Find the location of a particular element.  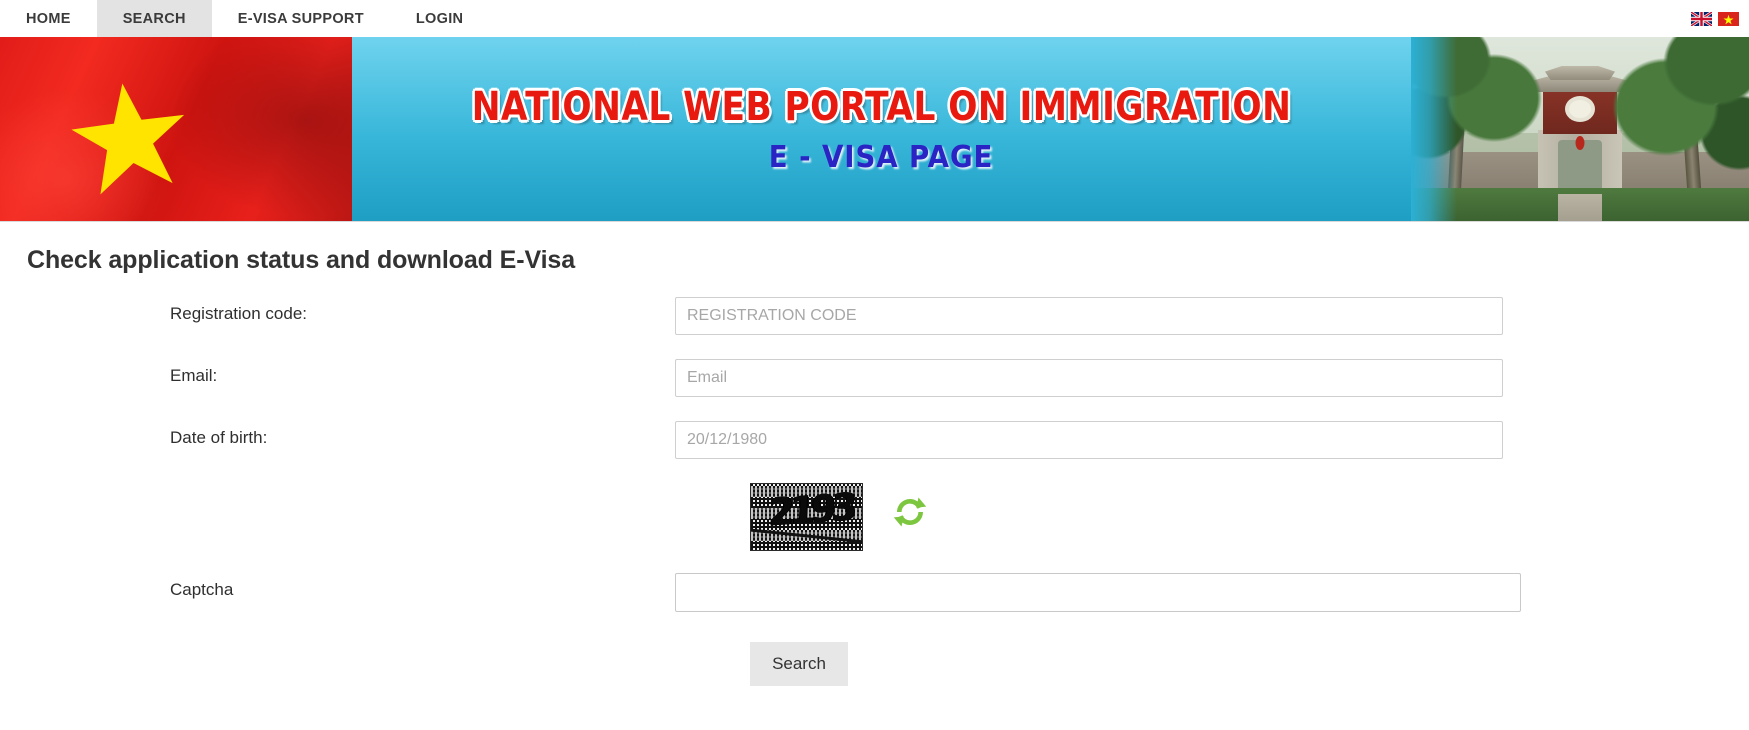

flag-cloth is located at coordinates (176, 129).